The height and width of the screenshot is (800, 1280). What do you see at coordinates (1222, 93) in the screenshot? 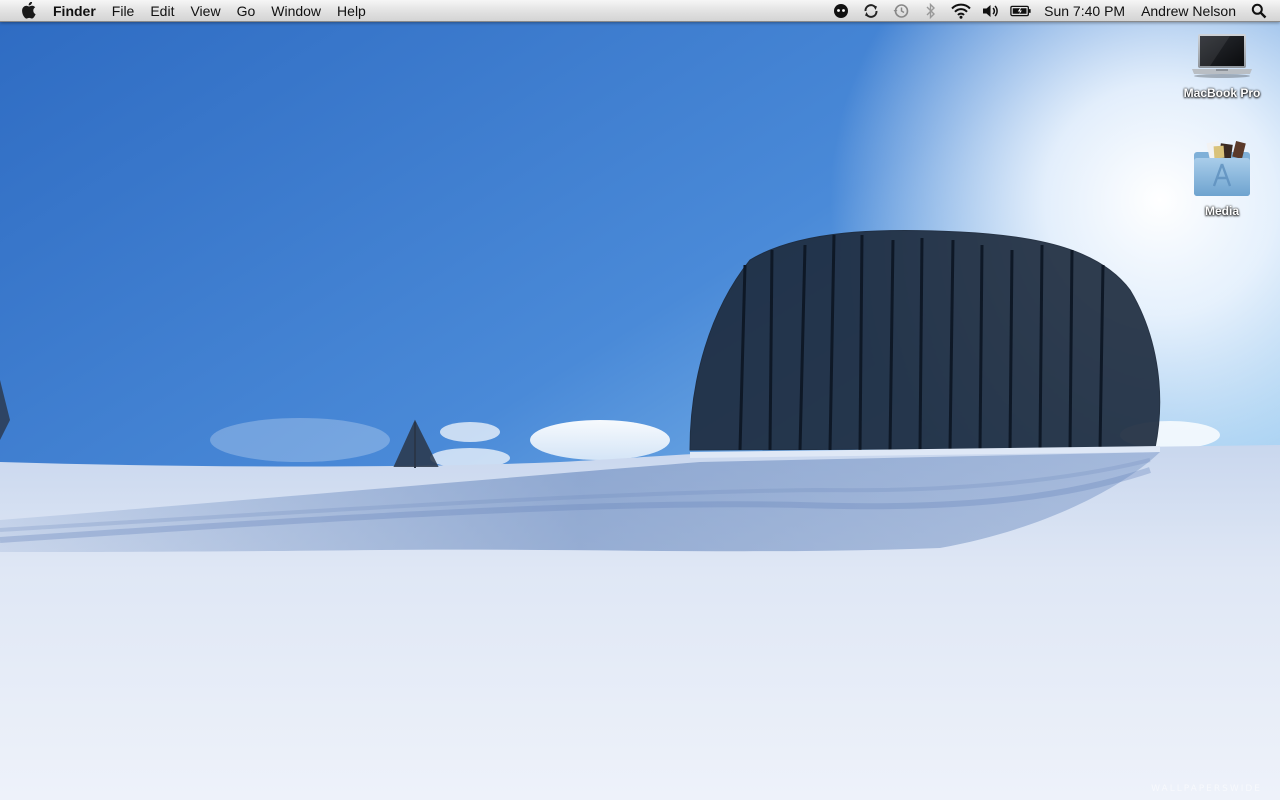
I see `desktop-icon-label: MacBook Pro` at bounding box center [1222, 93].